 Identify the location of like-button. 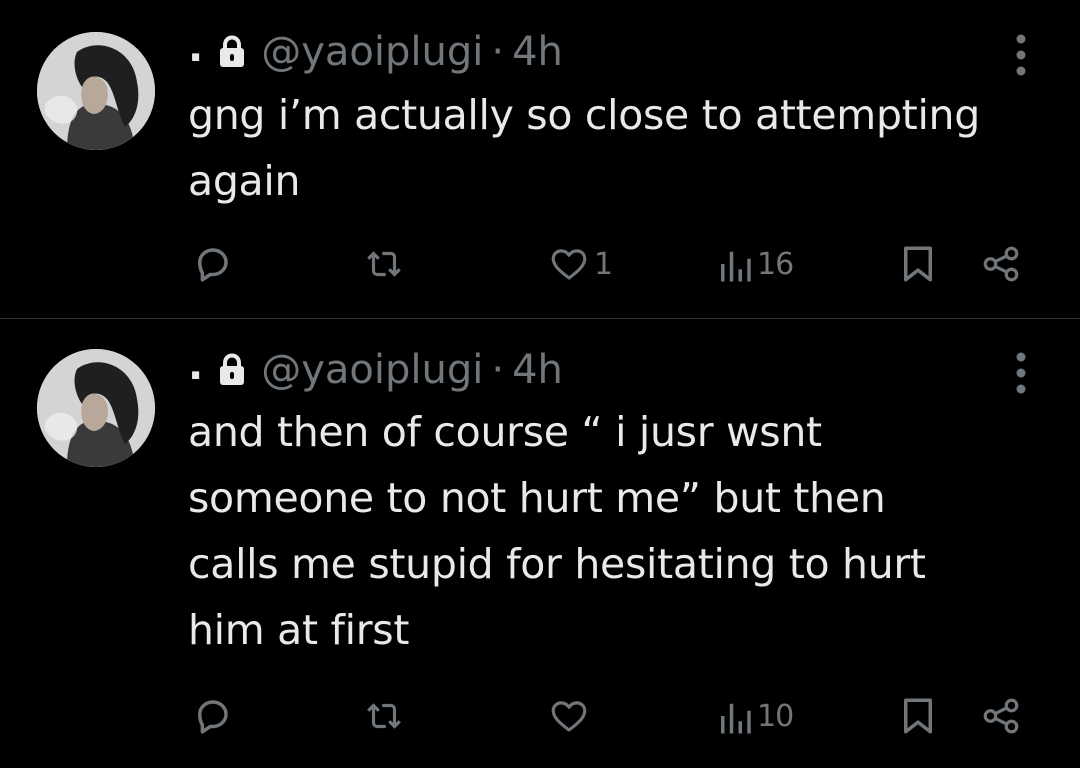
(571, 716).